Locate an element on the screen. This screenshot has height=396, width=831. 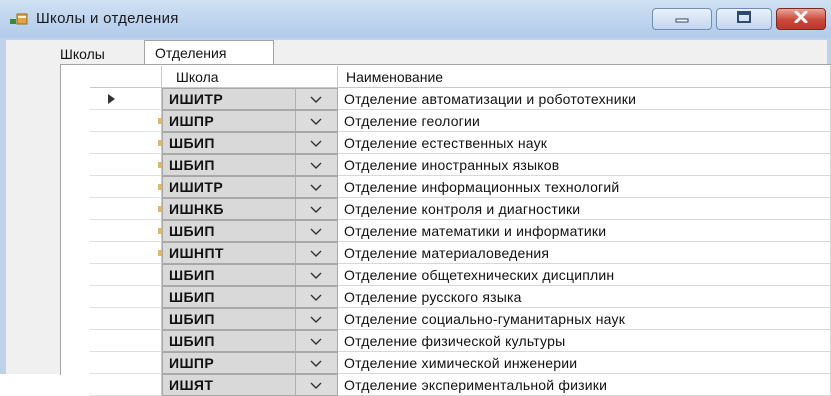
school-combobox: ИШНПТ is located at coordinates (250, 253).